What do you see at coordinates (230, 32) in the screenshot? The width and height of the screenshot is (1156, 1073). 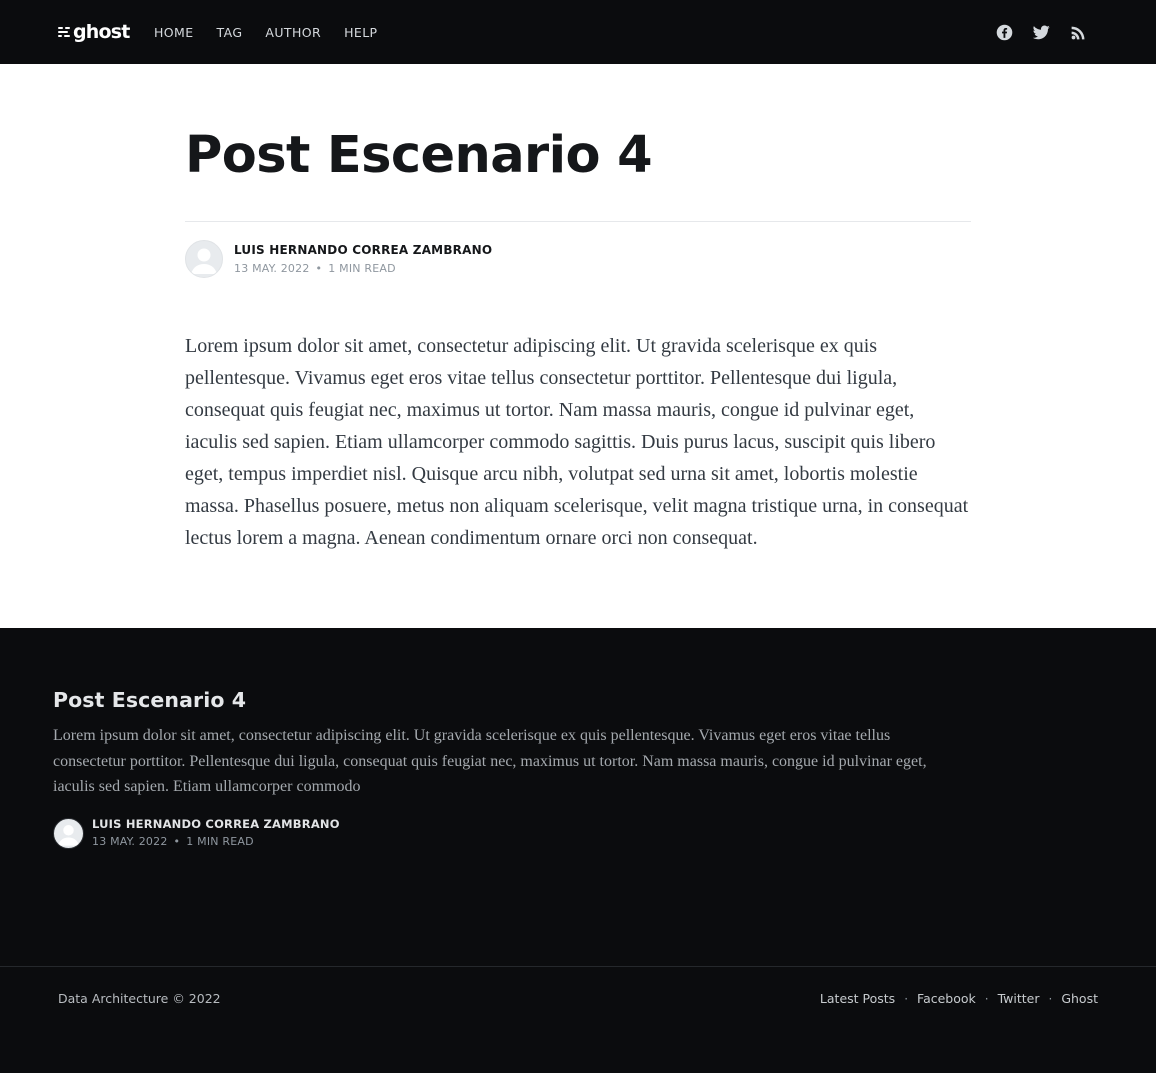 I see `nav-tag: TAG` at bounding box center [230, 32].